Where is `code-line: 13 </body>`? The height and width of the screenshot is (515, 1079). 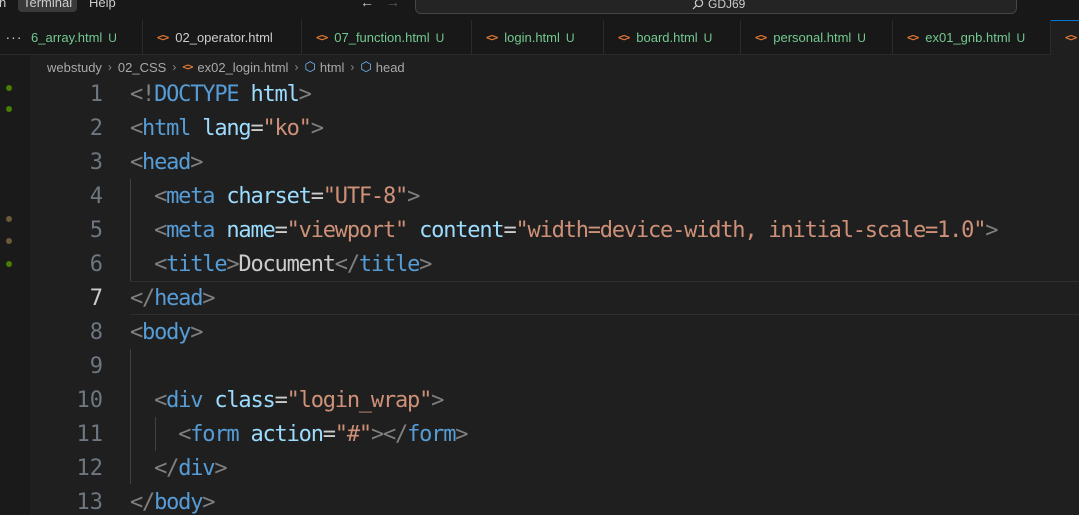 code-line: 13 </body> is located at coordinates (554, 500).